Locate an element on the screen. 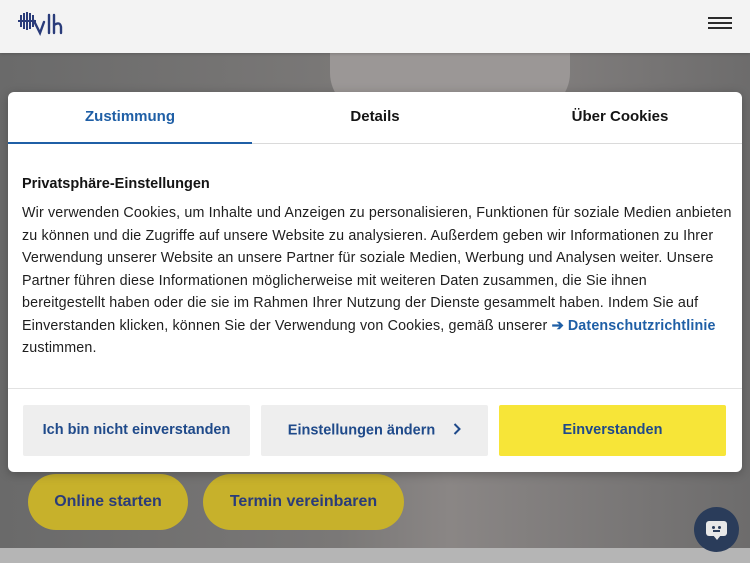 This screenshot has width=750, height=563. accept-button: Einverstanden is located at coordinates (612, 430).